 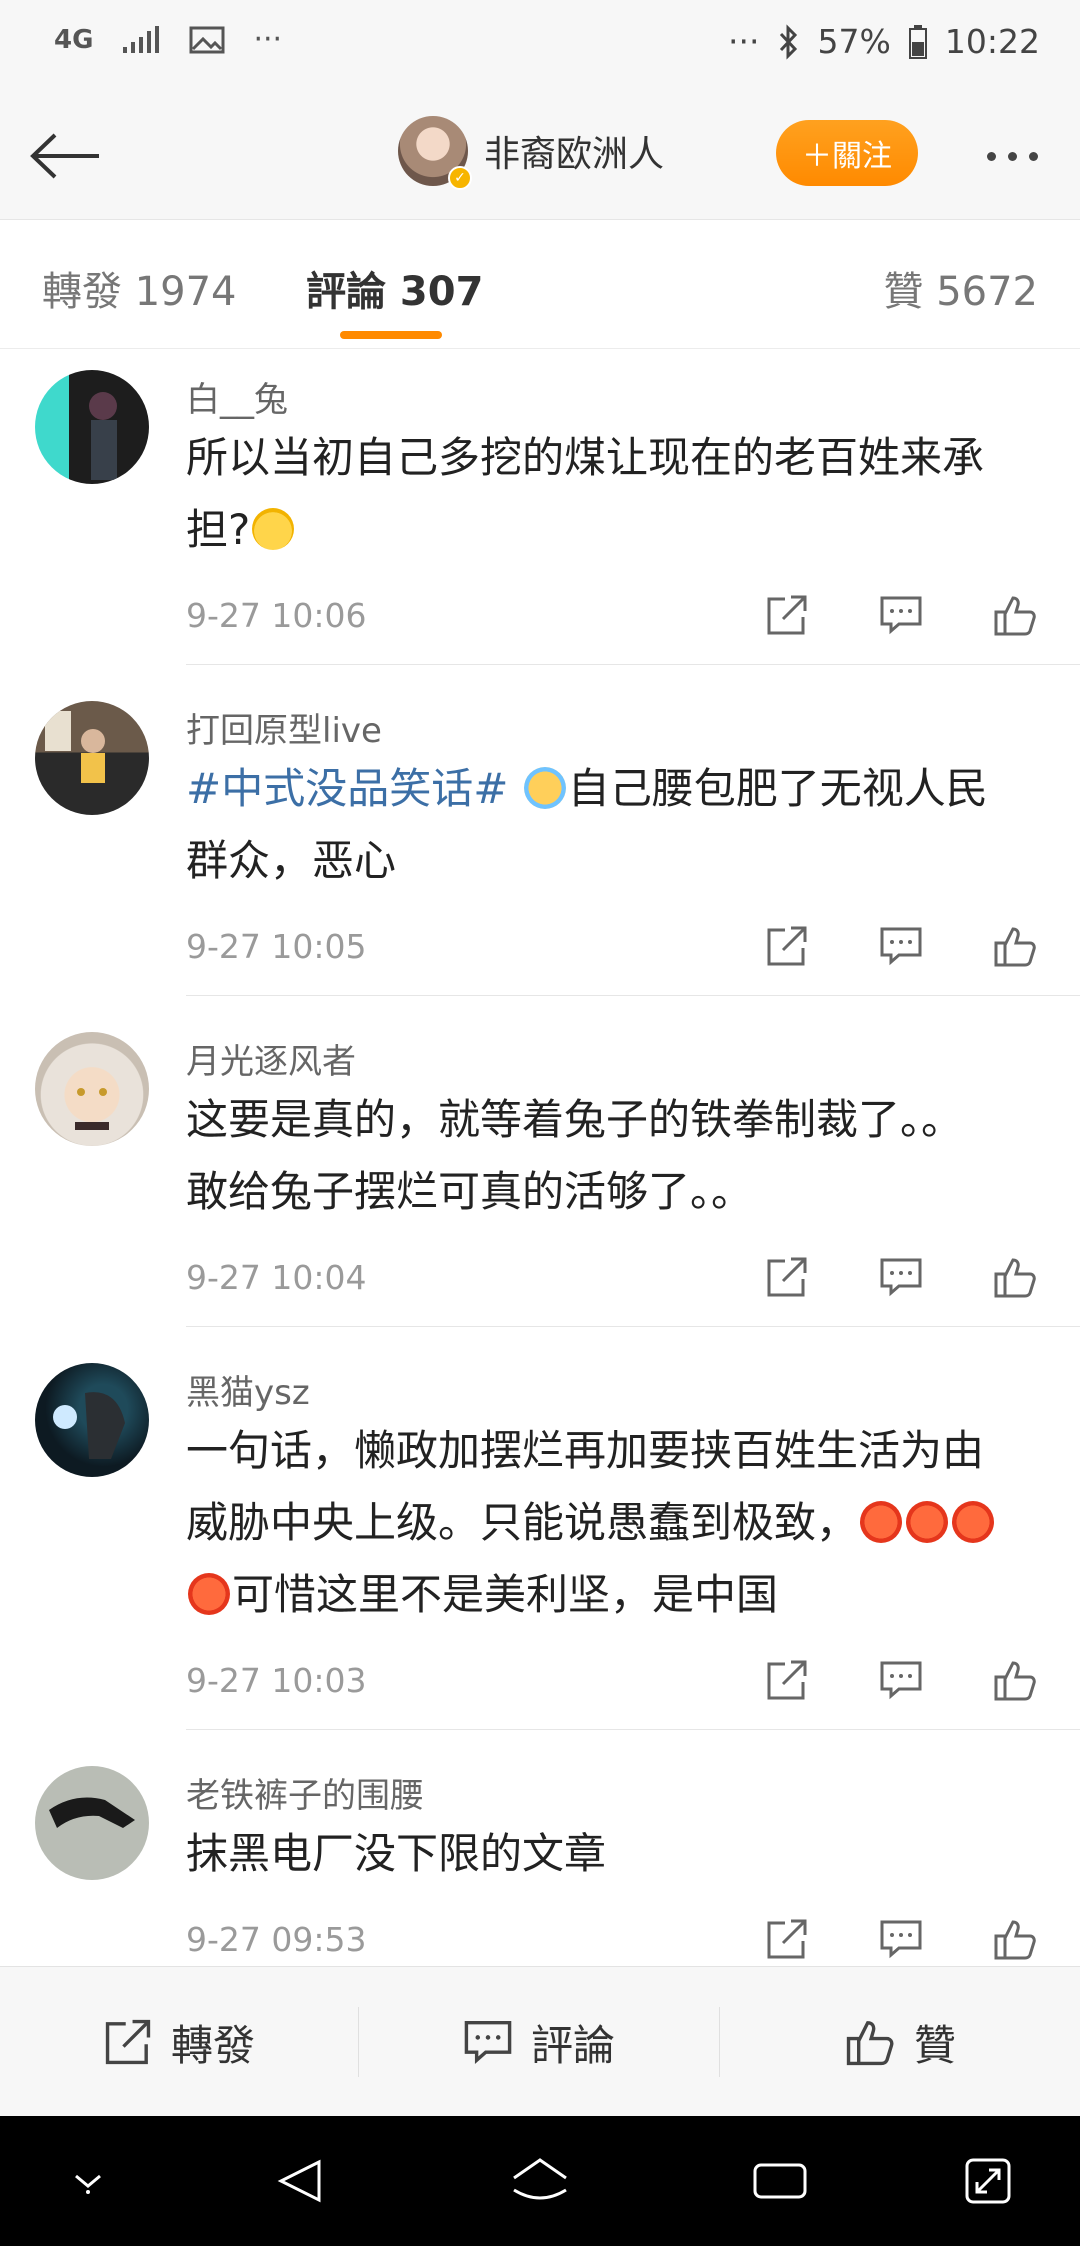 I want to click on commenter-name: 老铁裤子的围腰, so click(x=305, y=1792).